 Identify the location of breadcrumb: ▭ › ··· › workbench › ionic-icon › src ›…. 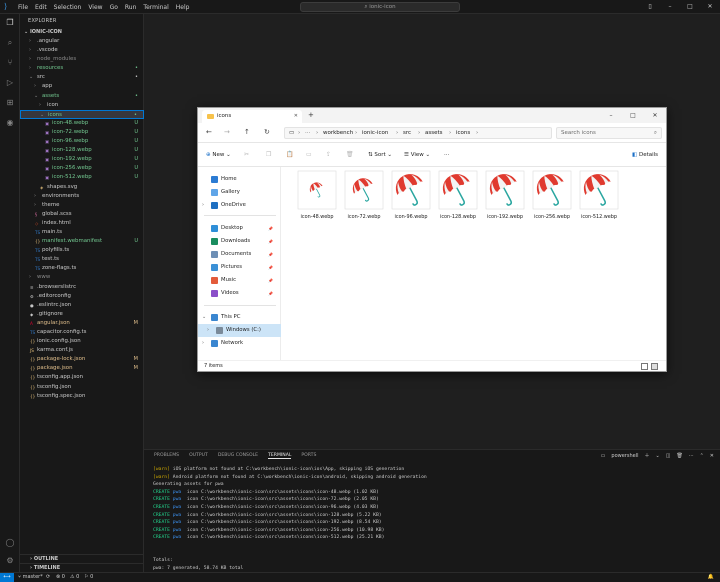
(418, 133).